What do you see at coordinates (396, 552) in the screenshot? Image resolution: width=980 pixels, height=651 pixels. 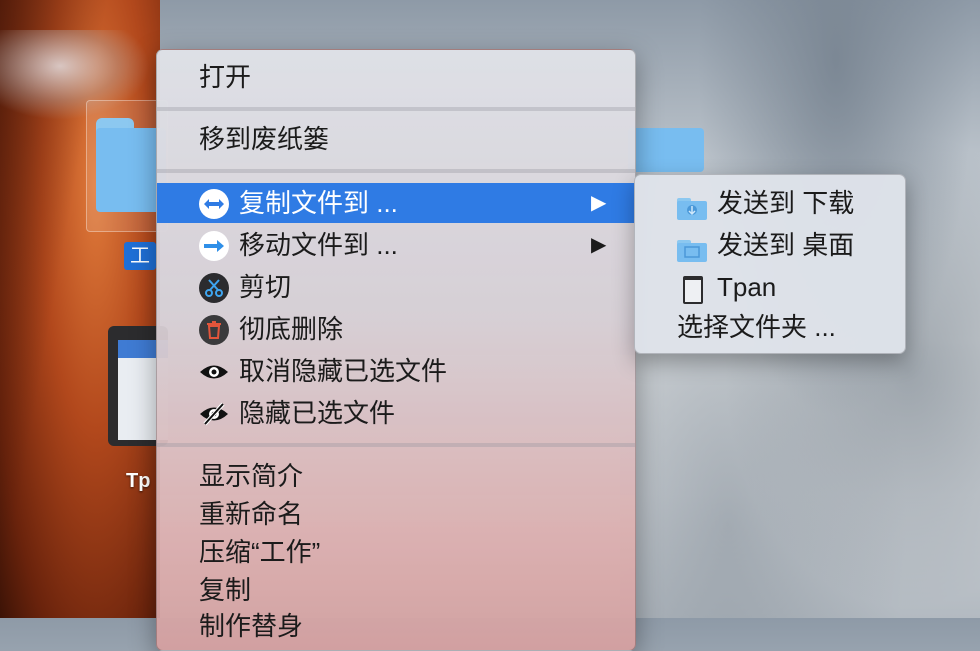 I see `menu-item-compress: 压缩“工作”` at bounding box center [396, 552].